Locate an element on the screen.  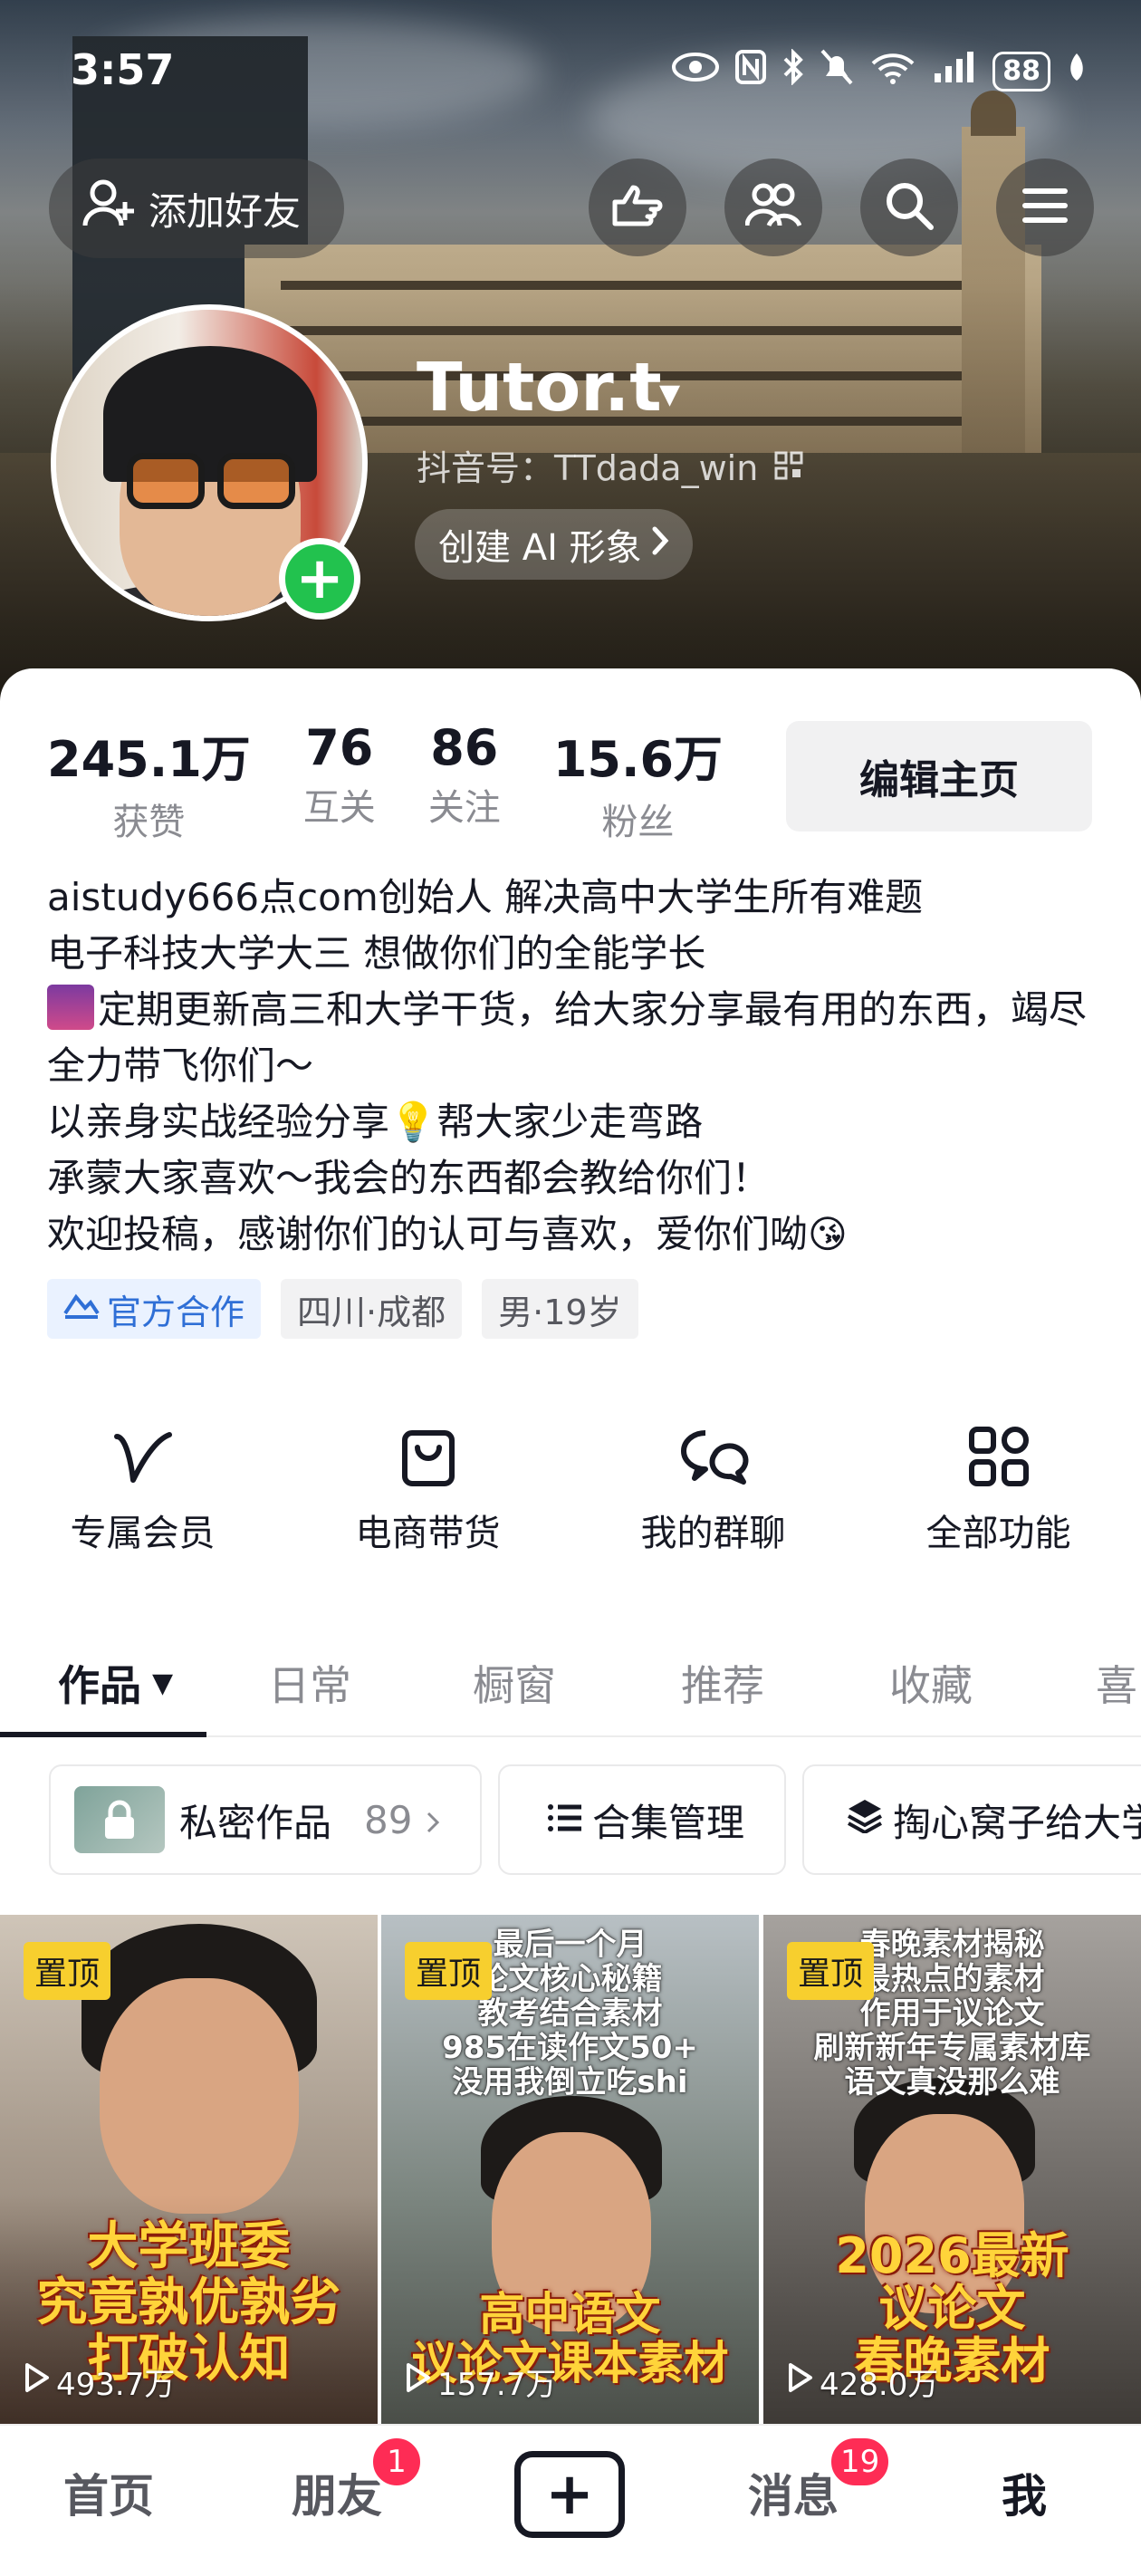
nav-me: 我 is located at coordinates (1024, 2492).